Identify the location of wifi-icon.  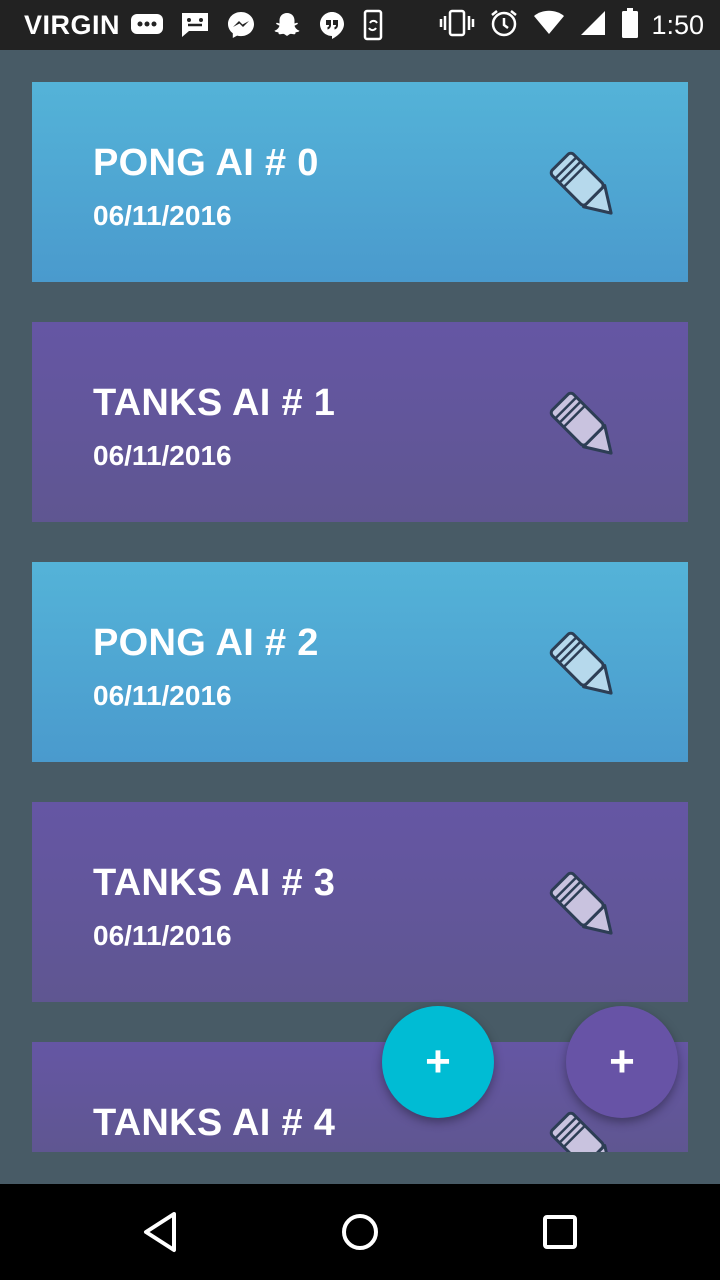
(549, 25).